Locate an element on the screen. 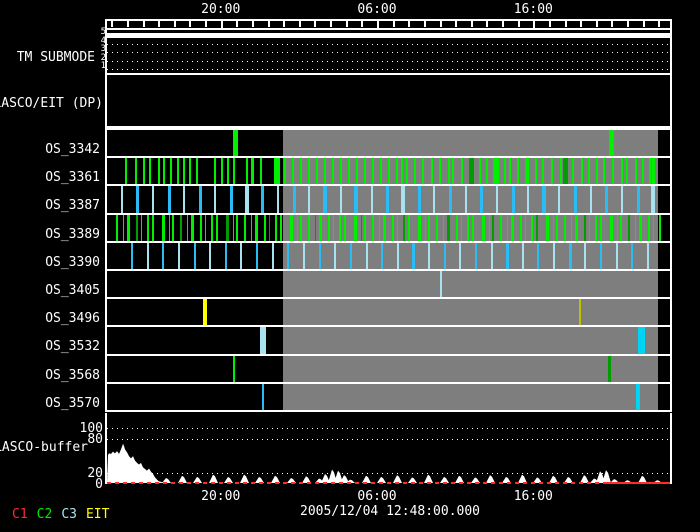 Image resolution: width=700 pixels, height=532 pixels. buffer-ytick: 80 is located at coordinates (95, 439).